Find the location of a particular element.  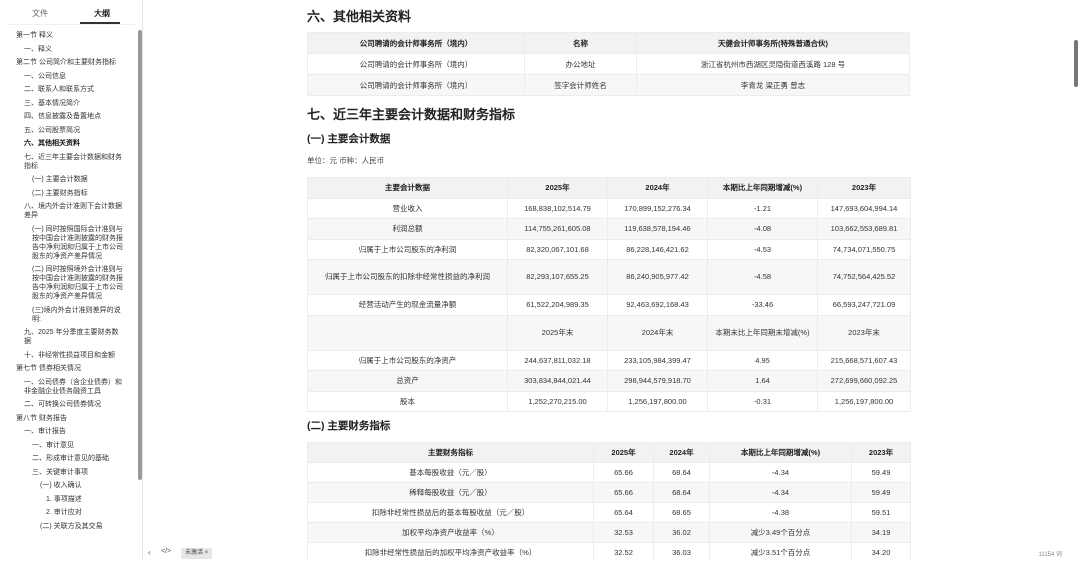

table-cell: 168,838,102,514.79 is located at coordinates (557, 208).